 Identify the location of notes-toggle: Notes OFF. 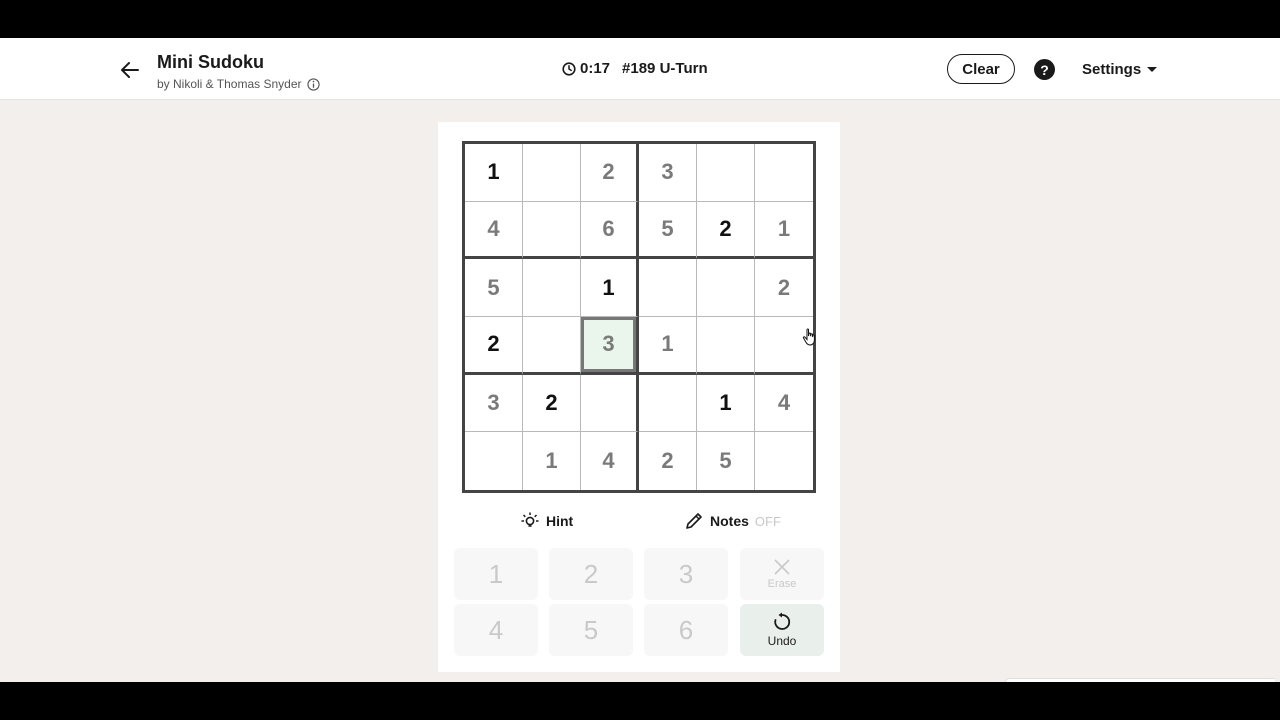
(732, 521).